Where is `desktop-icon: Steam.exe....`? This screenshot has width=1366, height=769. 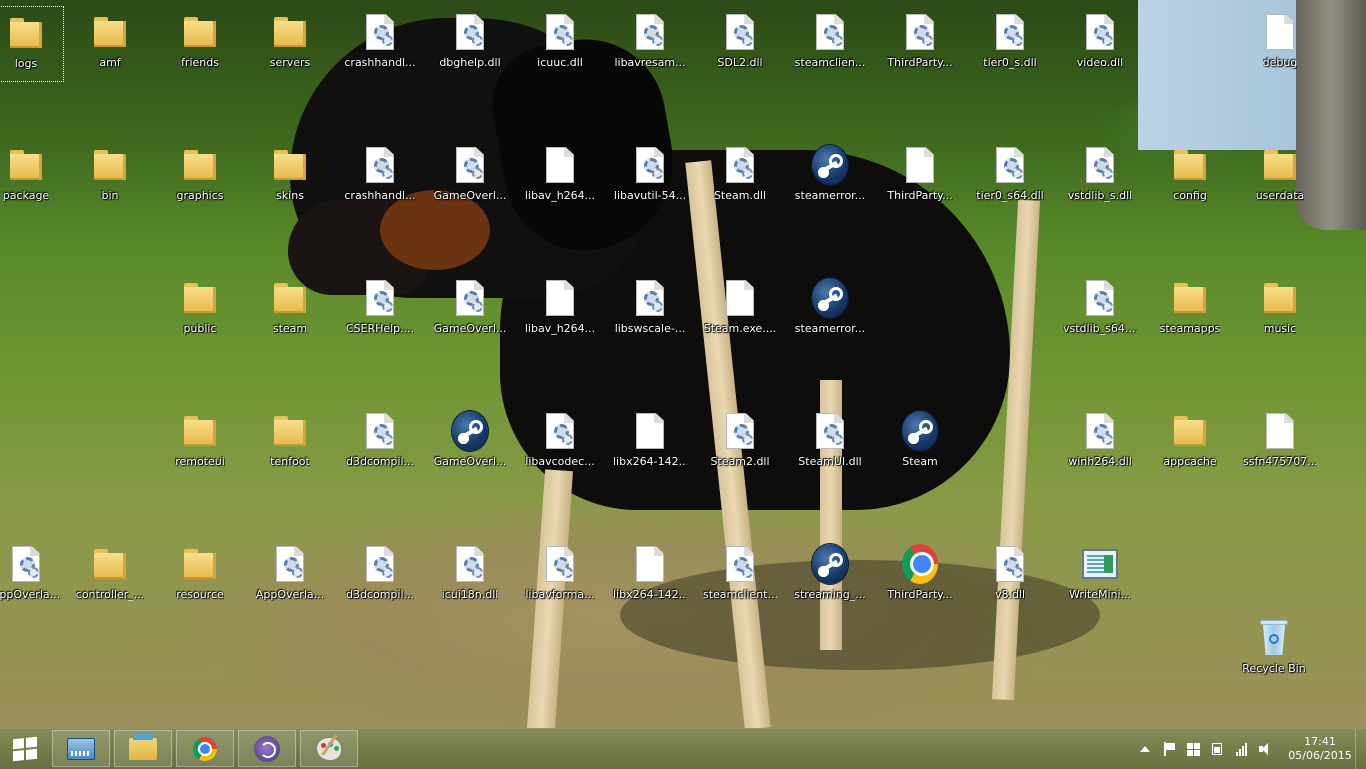
desktop-icon: Steam.exe.... is located at coordinates (740, 310).